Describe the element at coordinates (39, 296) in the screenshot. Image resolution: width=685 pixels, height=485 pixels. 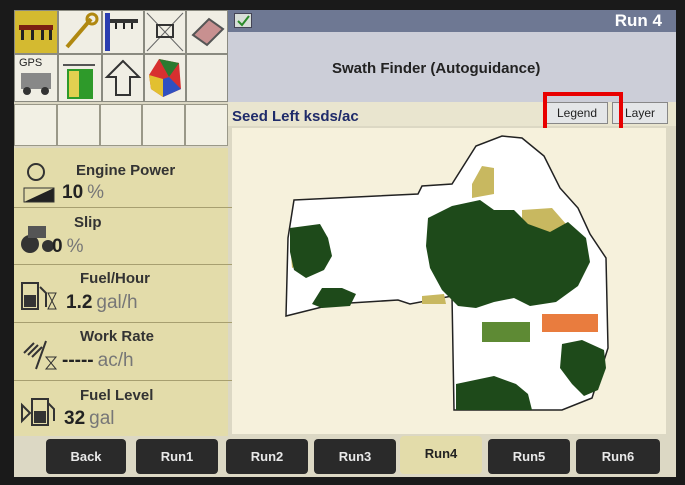
I see `fuel-hour-icon` at that location.